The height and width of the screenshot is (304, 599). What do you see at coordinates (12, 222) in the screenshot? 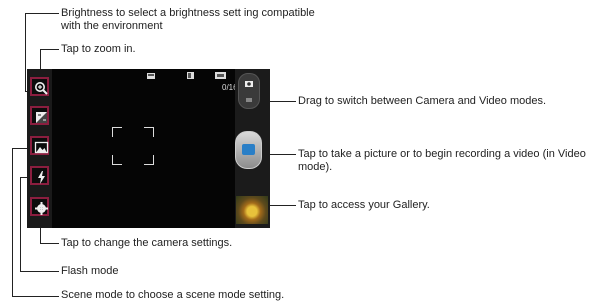
I see `scene-leader` at bounding box center [12, 222].